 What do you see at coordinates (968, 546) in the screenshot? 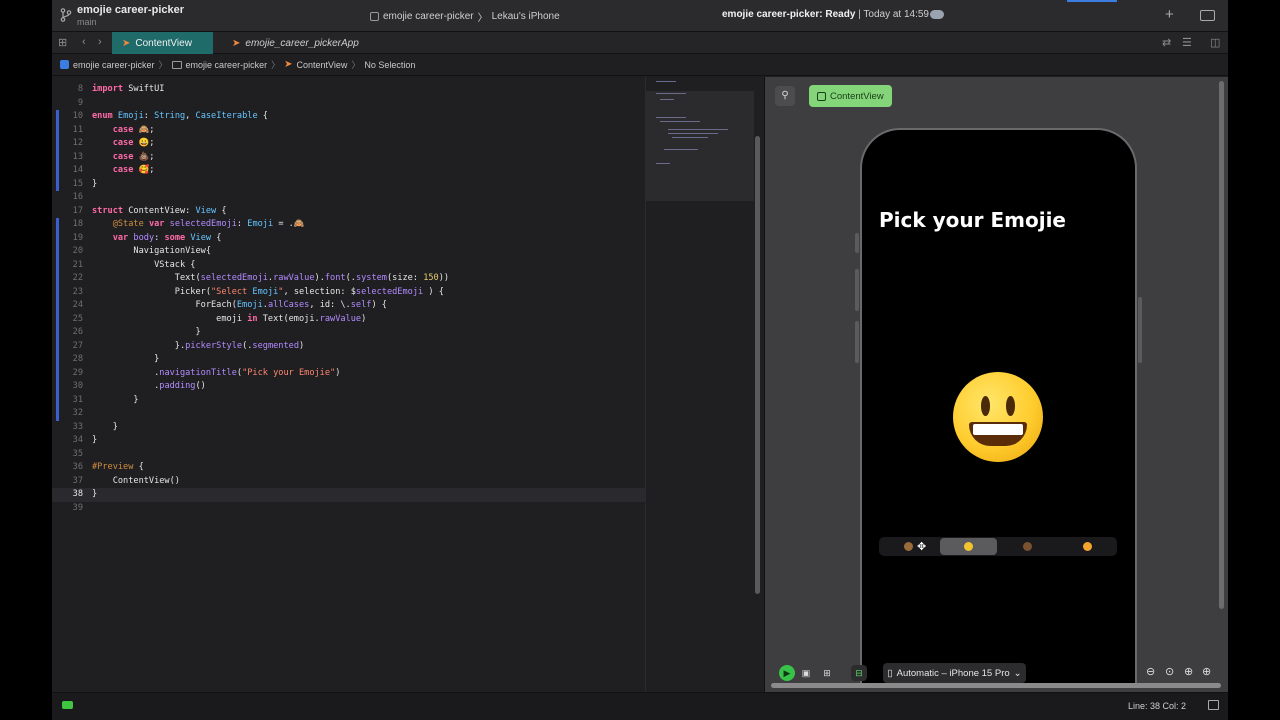
I see `segment-grinning` at bounding box center [968, 546].